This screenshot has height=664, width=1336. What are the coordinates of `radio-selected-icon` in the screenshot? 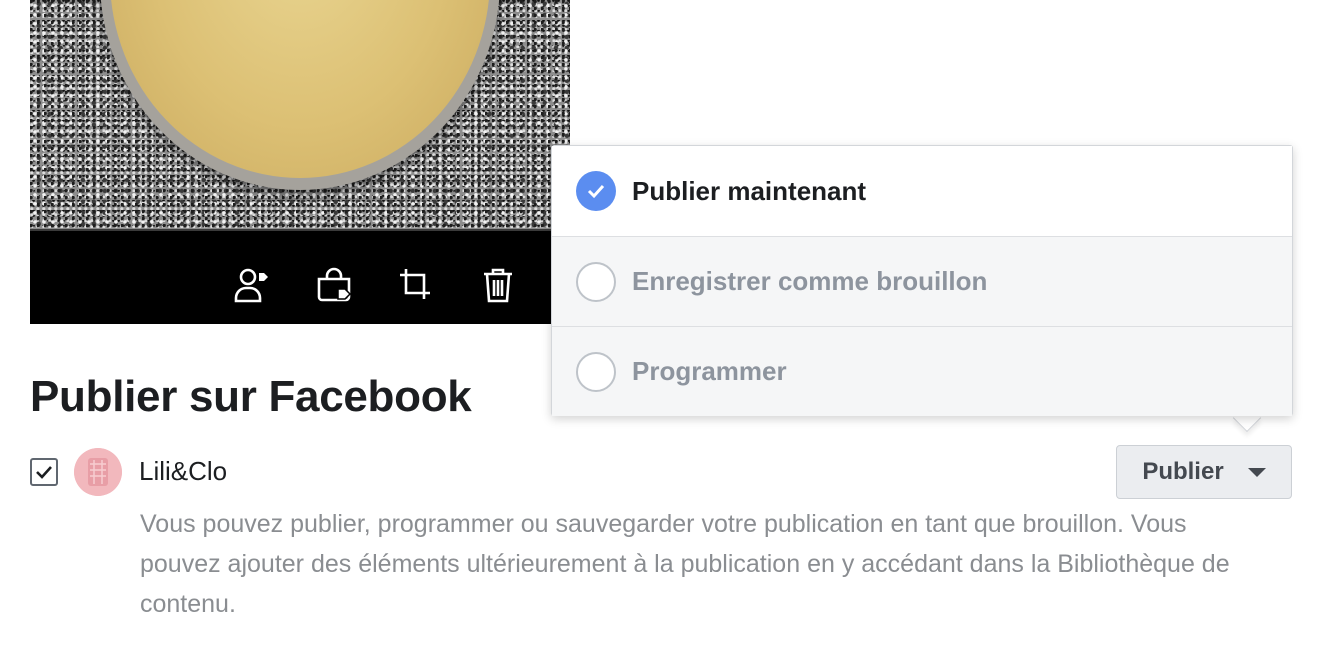 It's located at (596, 191).